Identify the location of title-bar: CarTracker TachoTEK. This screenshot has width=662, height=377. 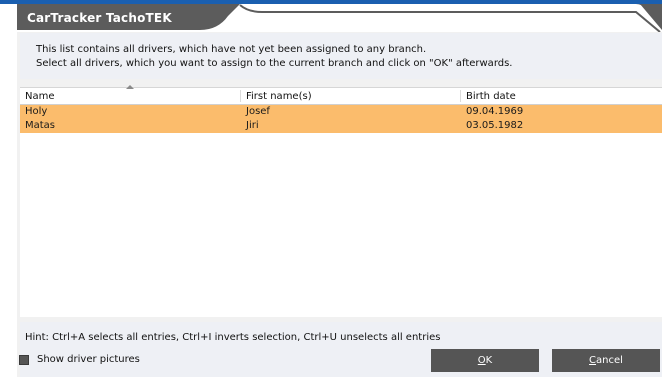
(331, 16).